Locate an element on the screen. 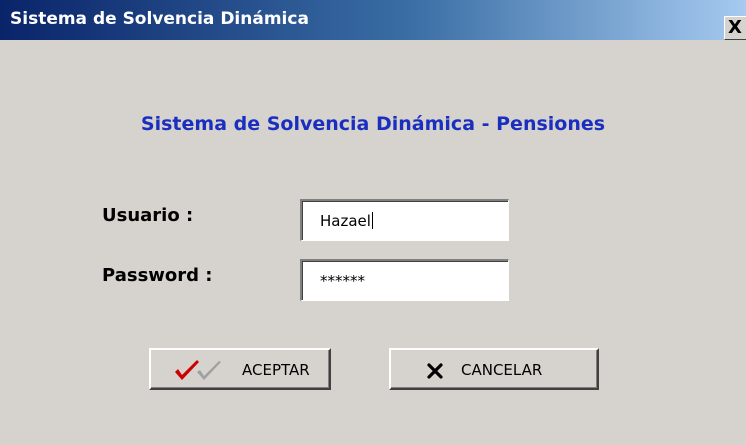 The height and width of the screenshot is (445, 746). title-bar: Sistema de Solvencia Dinámica X is located at coordinates (373, 20).